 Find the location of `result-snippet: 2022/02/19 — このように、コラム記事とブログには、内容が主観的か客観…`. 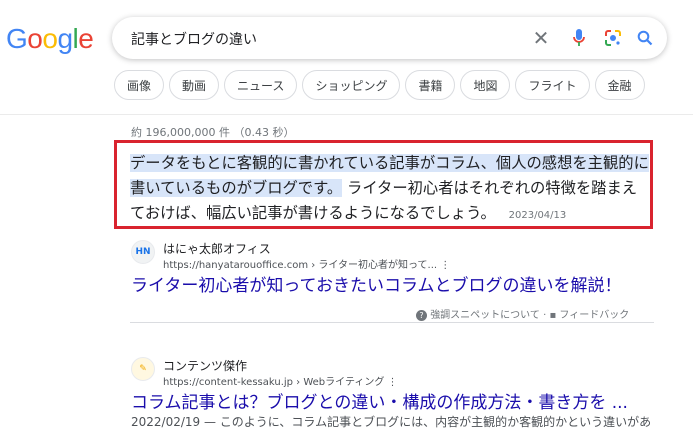

result-snippet: 2022/02/19 — このように、コラム記事とブログには、内容が主観的か客観… is located at coordinates (391, 422).